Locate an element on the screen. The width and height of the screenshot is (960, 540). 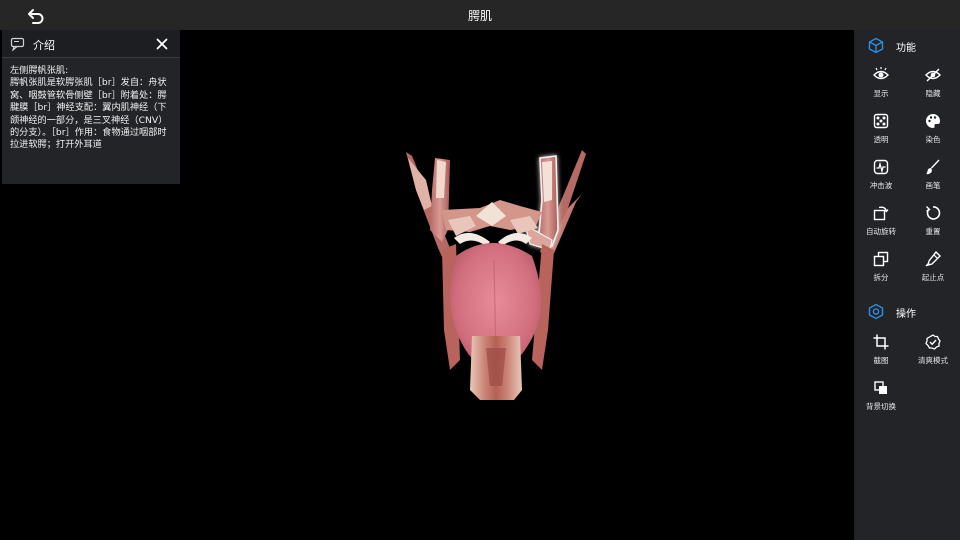
close-icon is located at coordinates (162, 44).